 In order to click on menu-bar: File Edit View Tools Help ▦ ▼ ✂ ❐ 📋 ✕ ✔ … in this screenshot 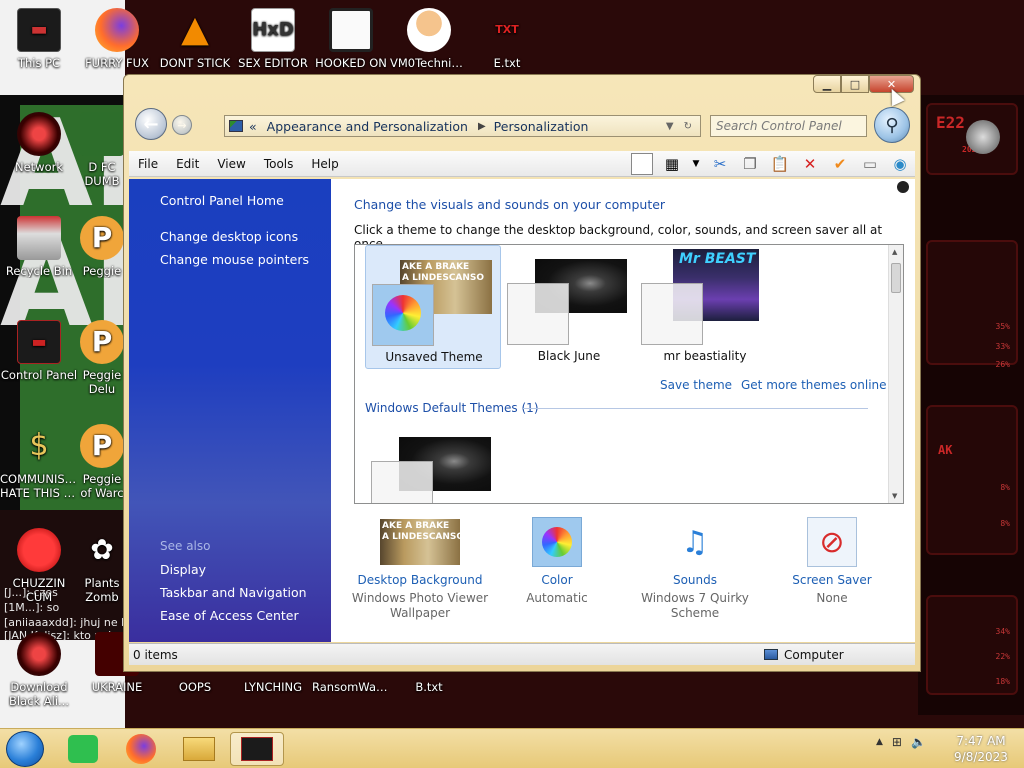, I will do `click(522, 164)`.